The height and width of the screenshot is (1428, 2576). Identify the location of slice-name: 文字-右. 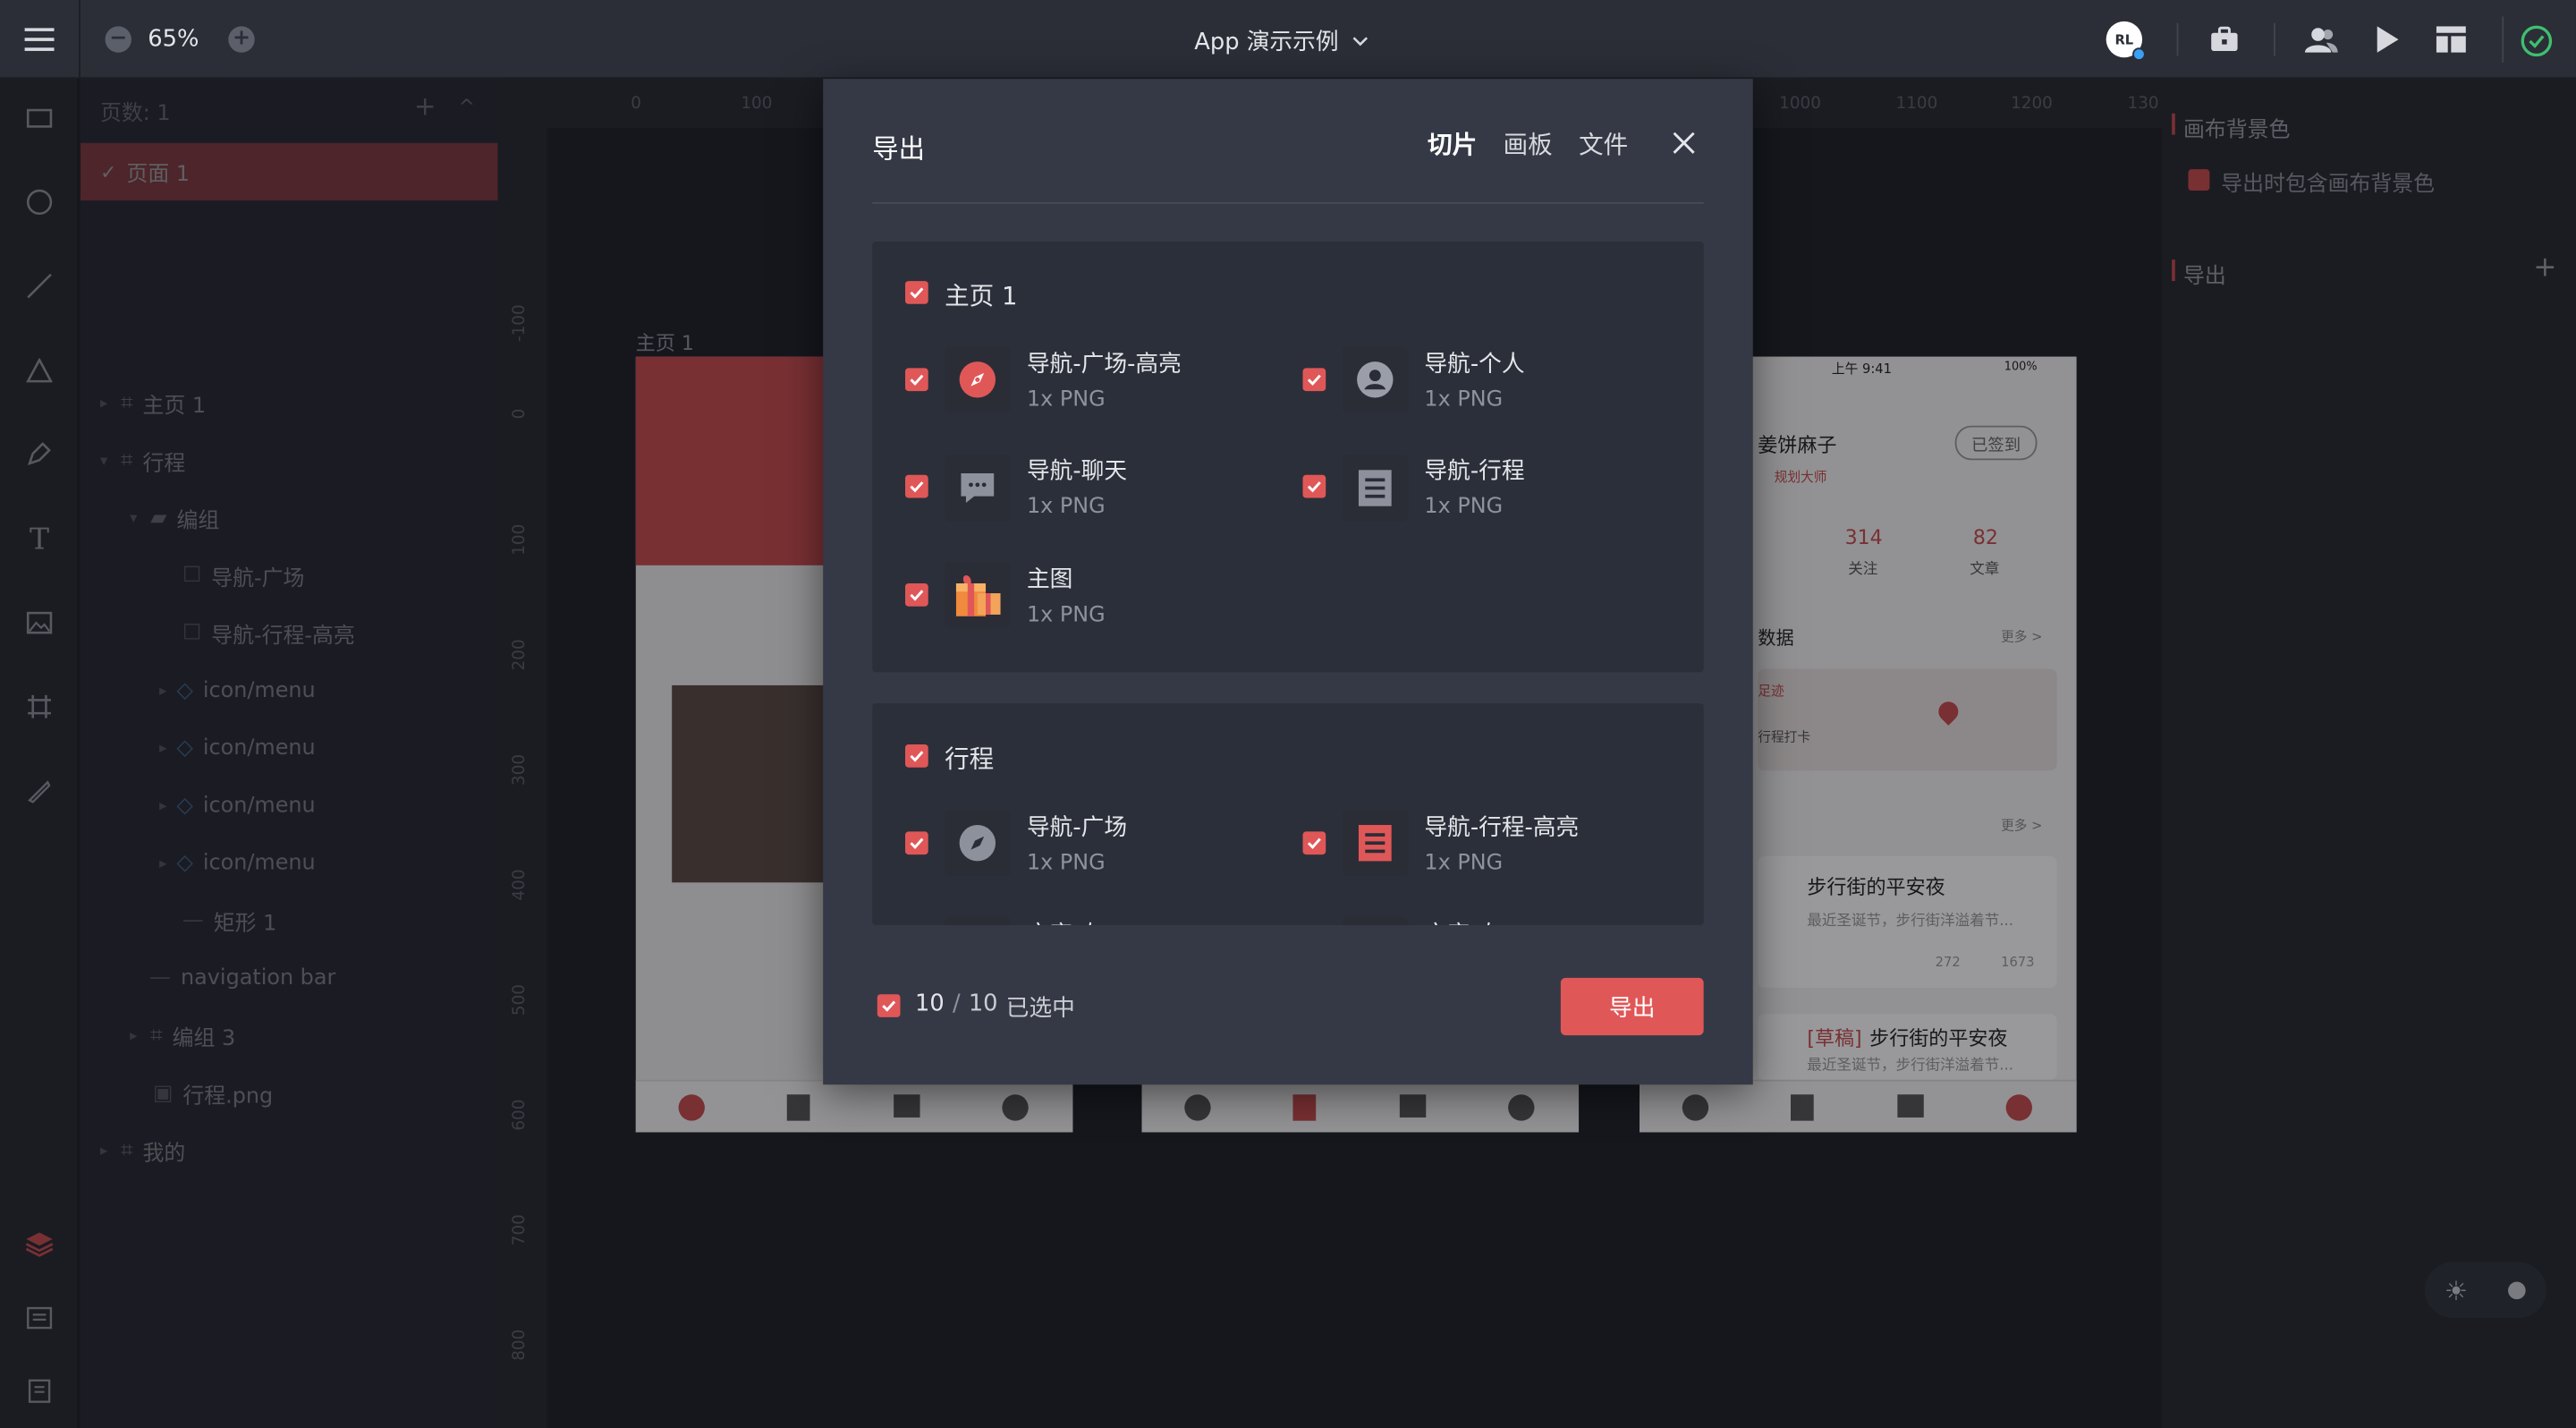
(1462, 921).